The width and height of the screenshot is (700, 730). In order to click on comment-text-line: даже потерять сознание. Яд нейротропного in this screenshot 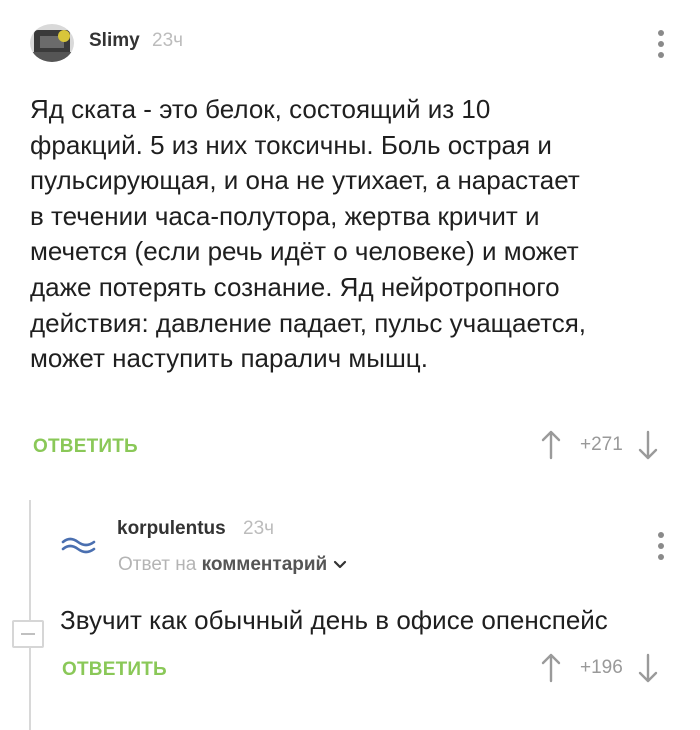, I will do `click(295, 286)`.